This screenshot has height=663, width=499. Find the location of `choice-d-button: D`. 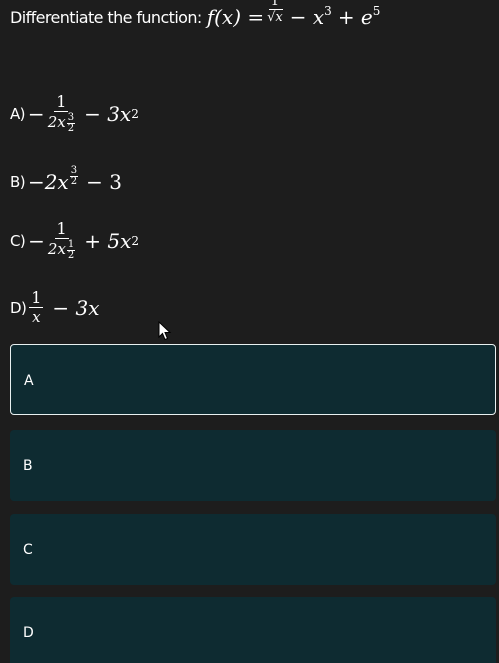

choice-d-button: D is located at coordinates (253, 630).